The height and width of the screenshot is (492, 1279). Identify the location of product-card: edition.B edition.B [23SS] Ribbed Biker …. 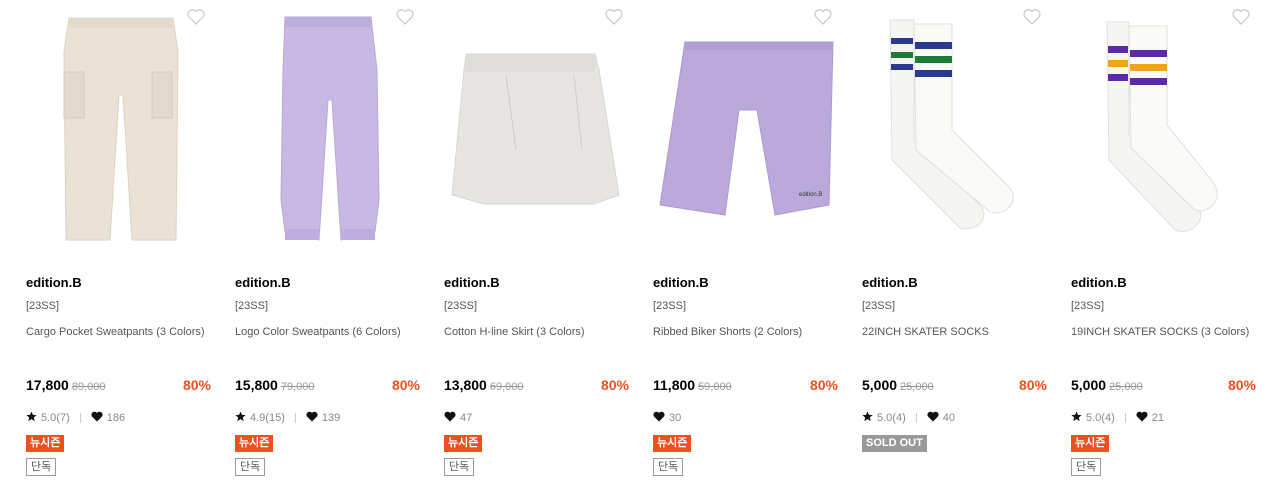
(748, 246).